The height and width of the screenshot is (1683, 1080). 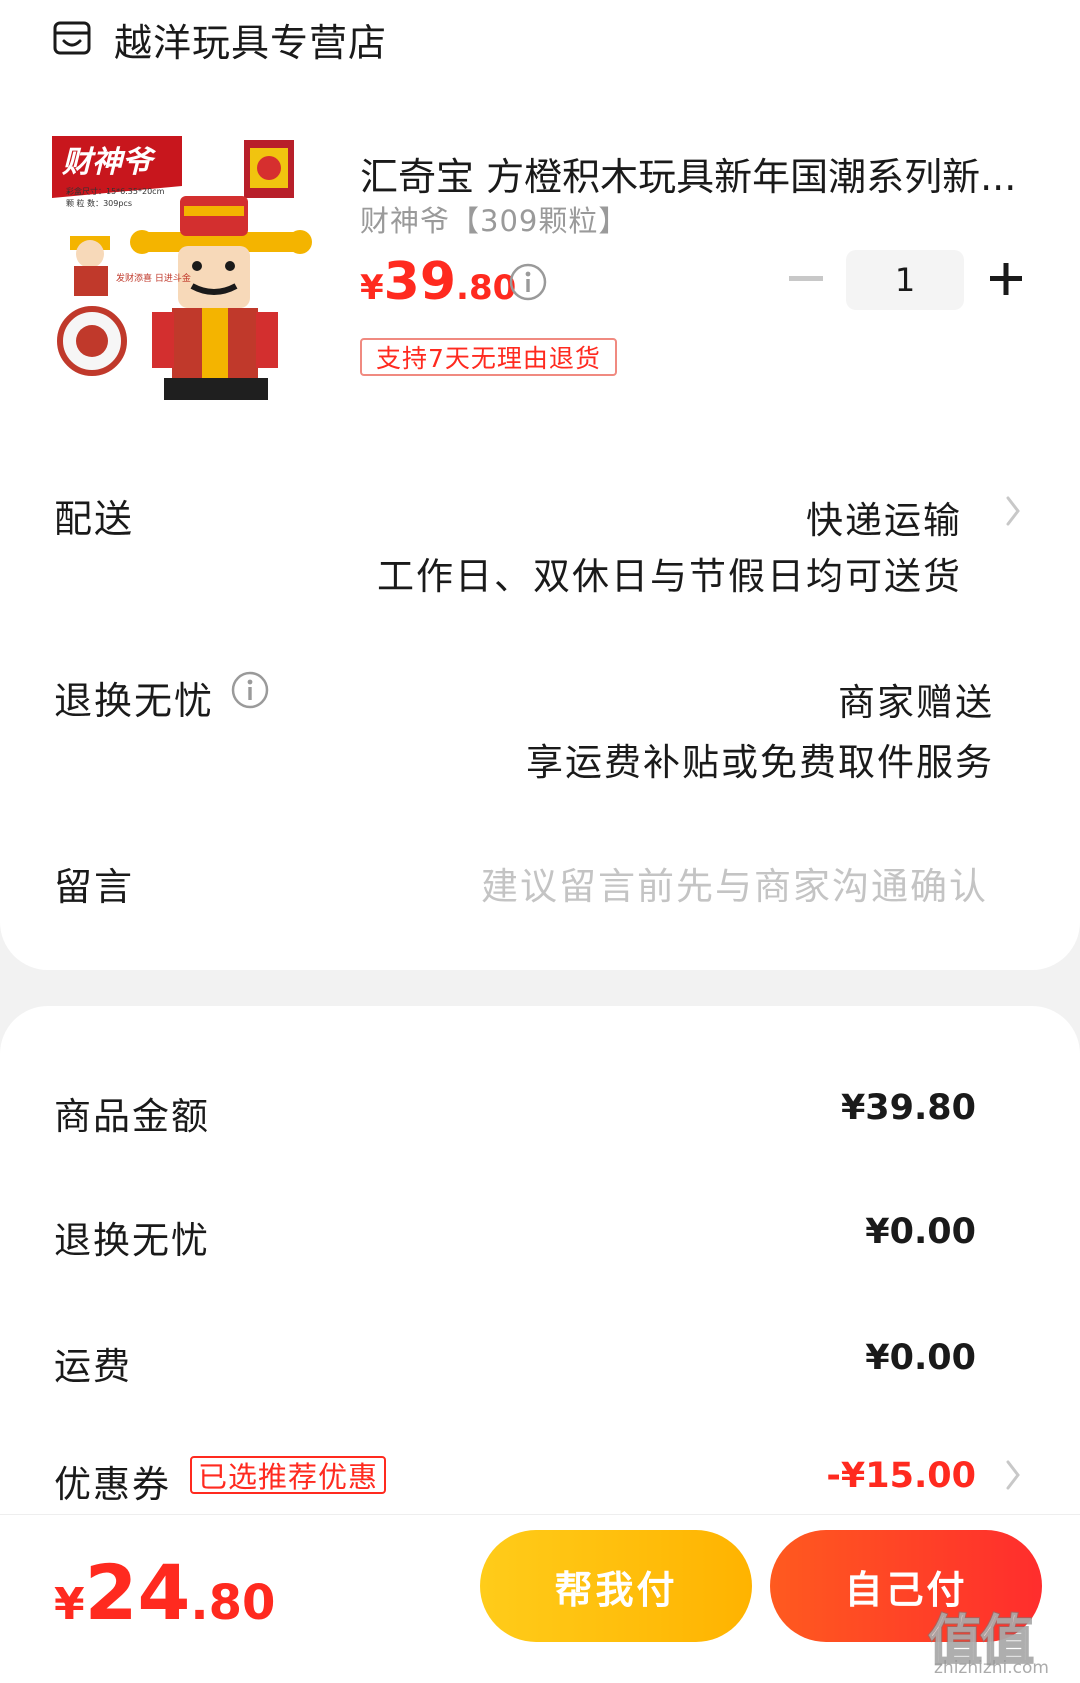 I want to click on quantity-decrease-button, so click(x=806, y=279).